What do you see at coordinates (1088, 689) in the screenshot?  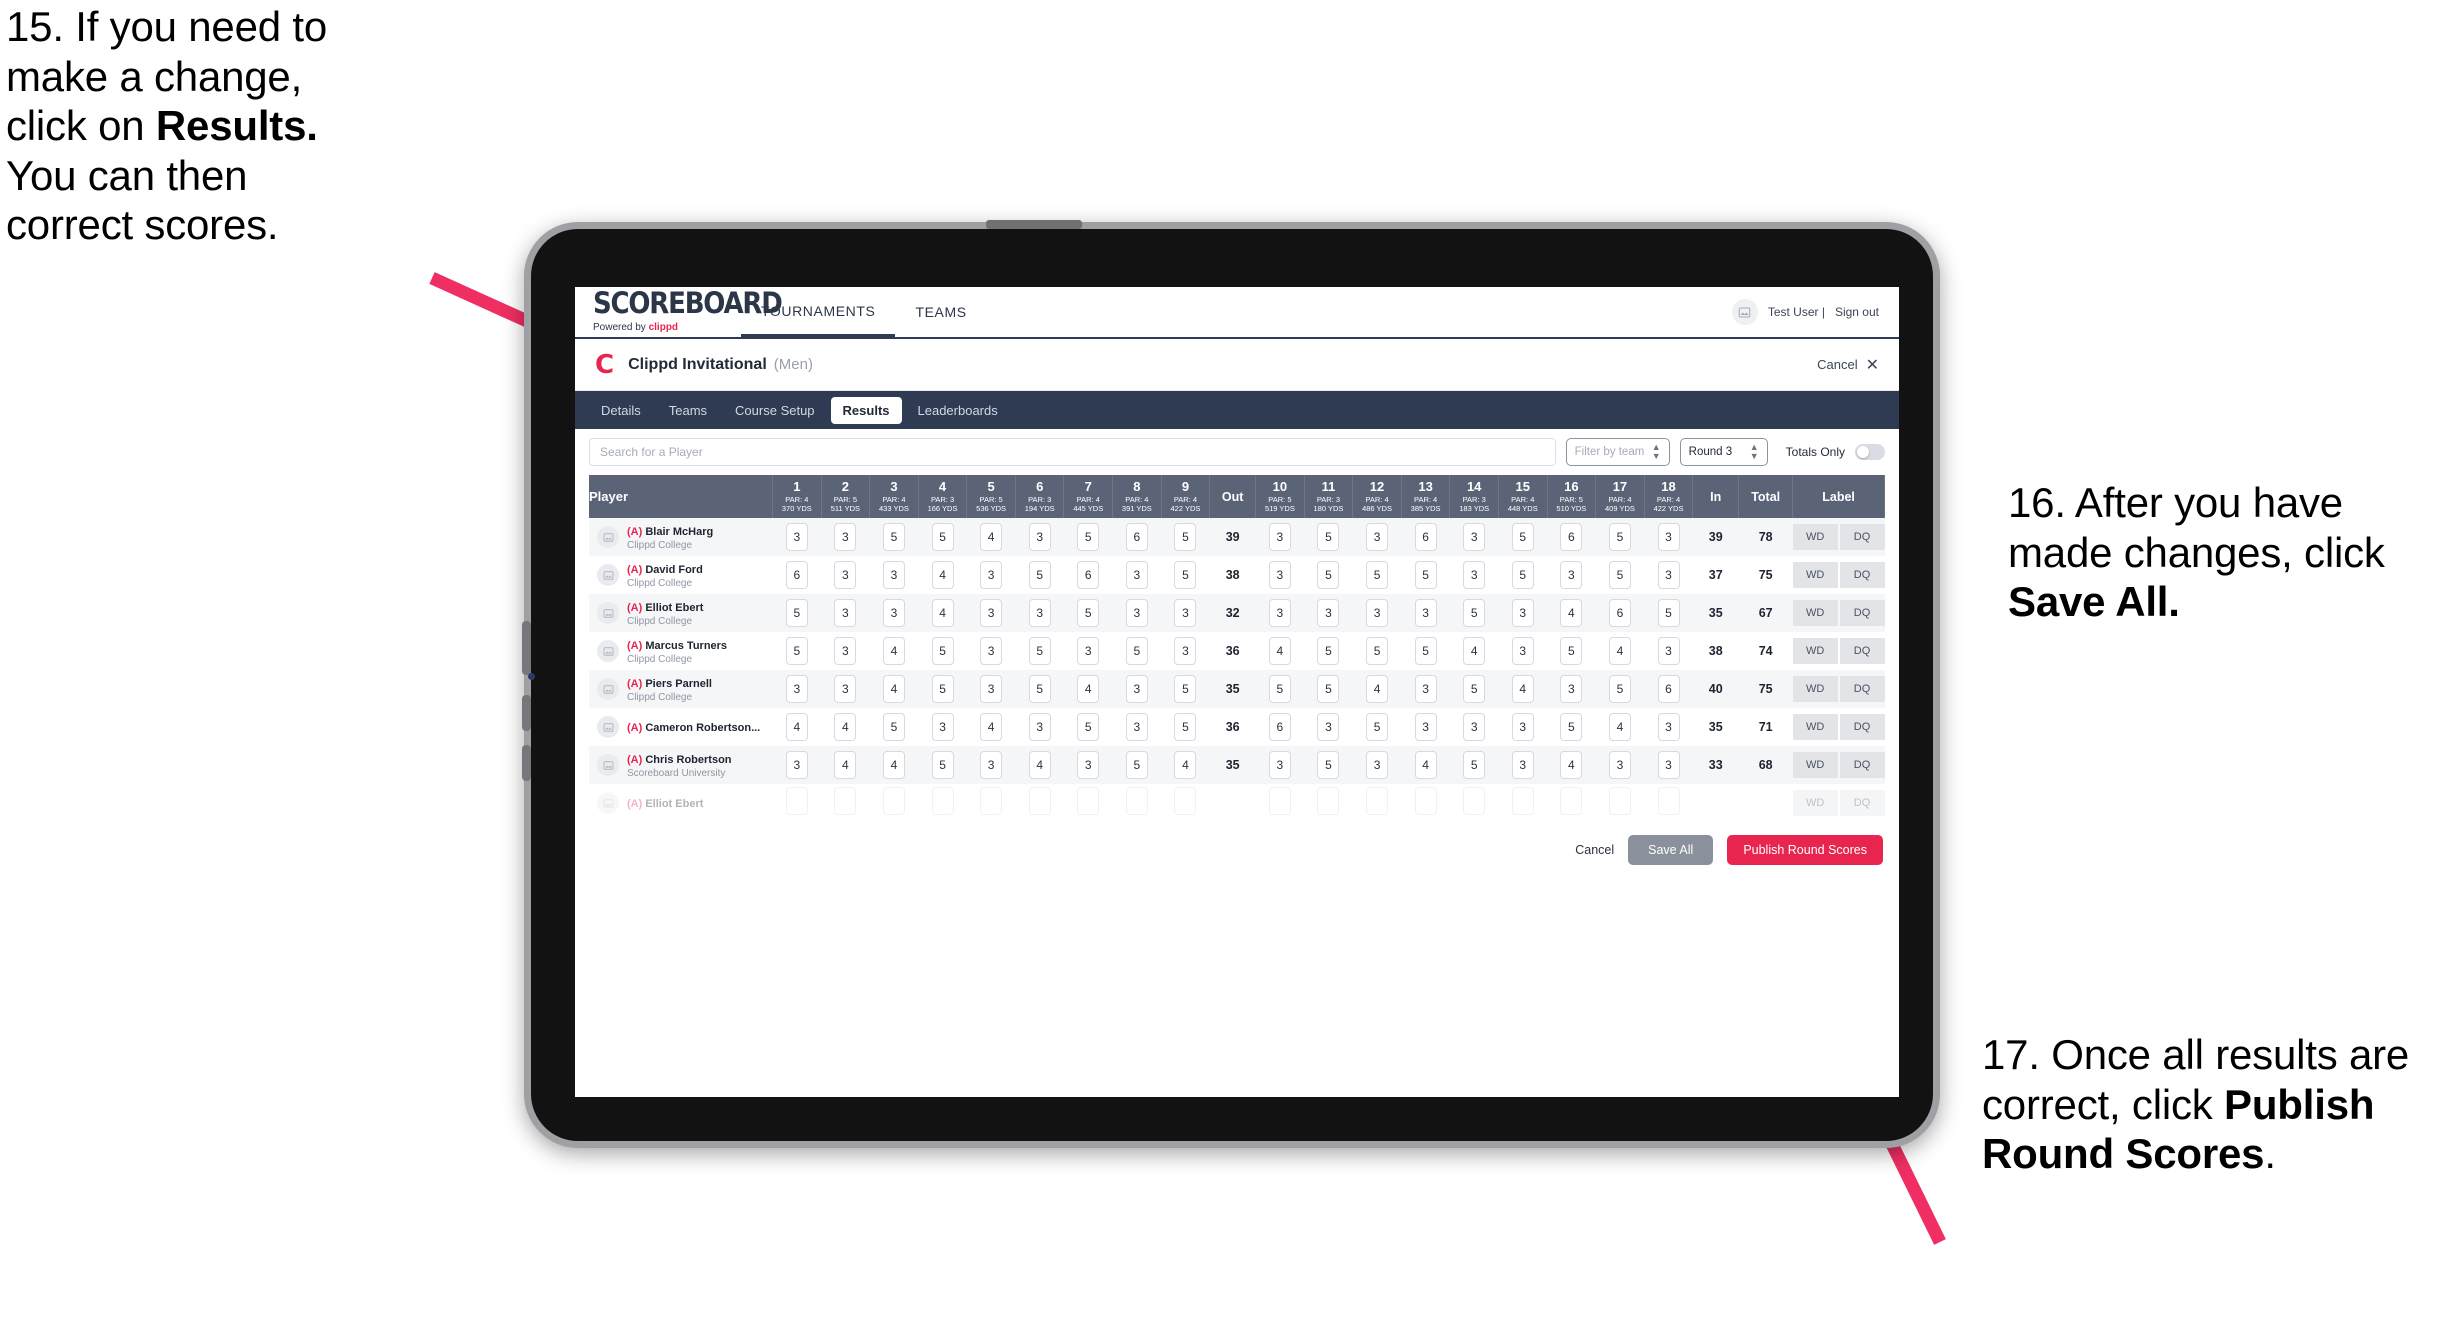 I see `score-cell-hole-7: 4` at bounding box center [1088, 689].